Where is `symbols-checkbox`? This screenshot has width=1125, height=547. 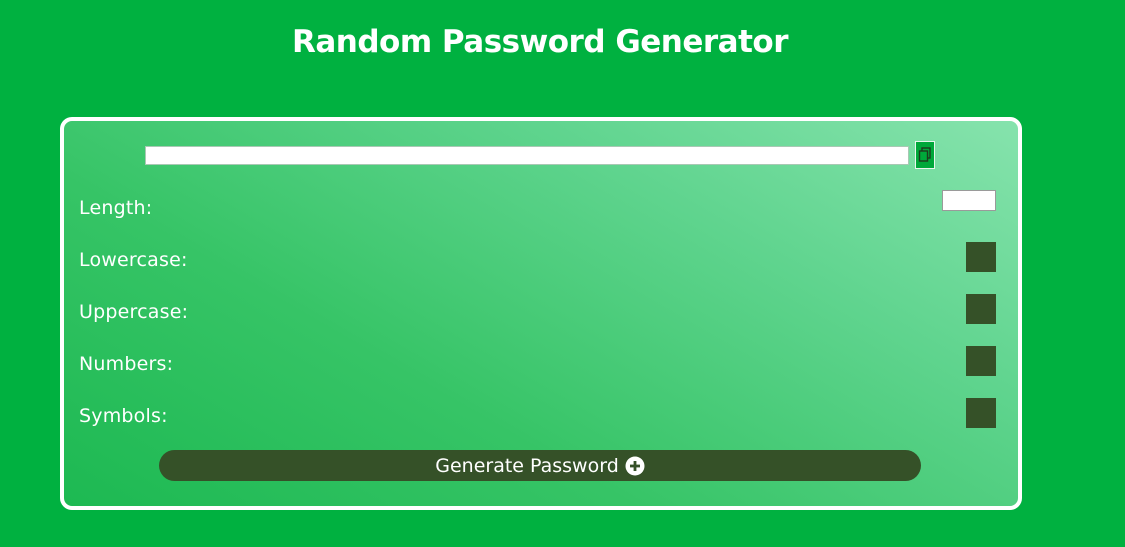 symbols-checkbox is located at coordinates (981, 413).